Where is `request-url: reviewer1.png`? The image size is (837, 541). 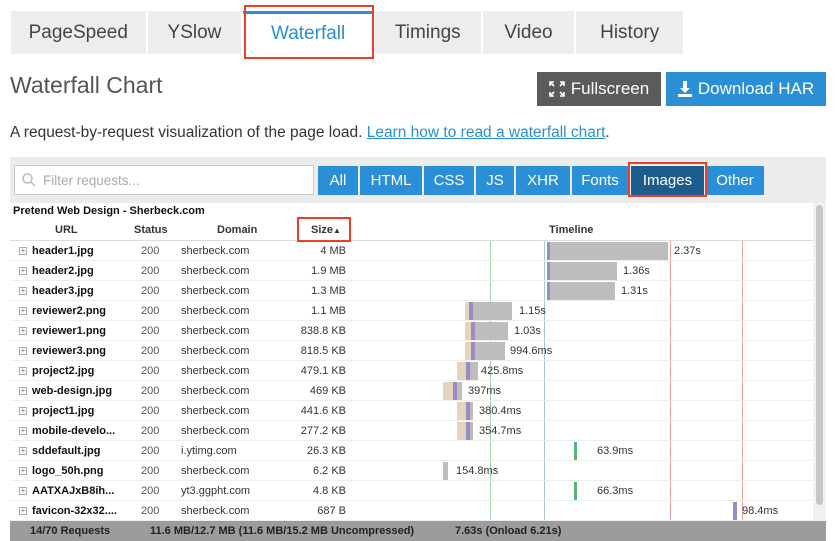
request-url: reviewer1.png is located at coordinates (69, 331).